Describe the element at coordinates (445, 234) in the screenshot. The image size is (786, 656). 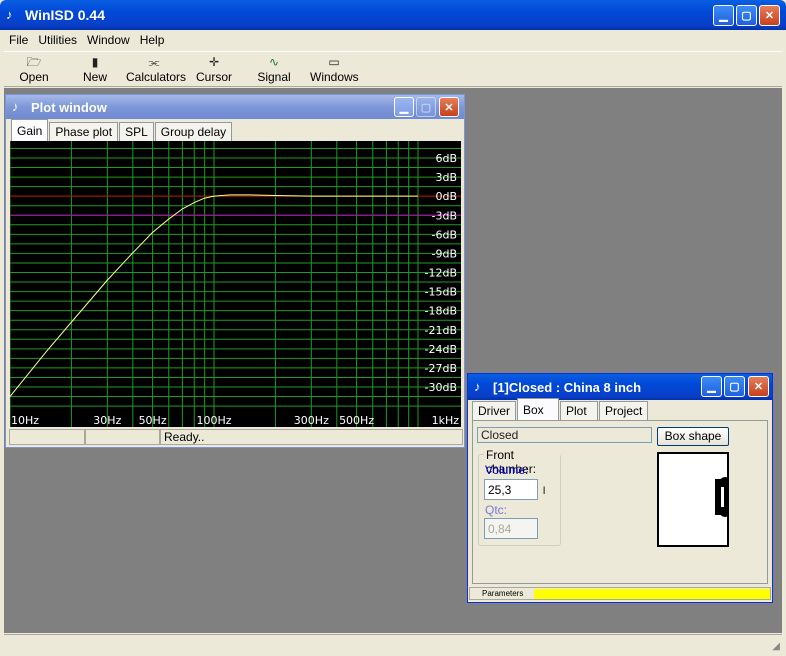
I see `y-tick-label: -6dB` at that location.